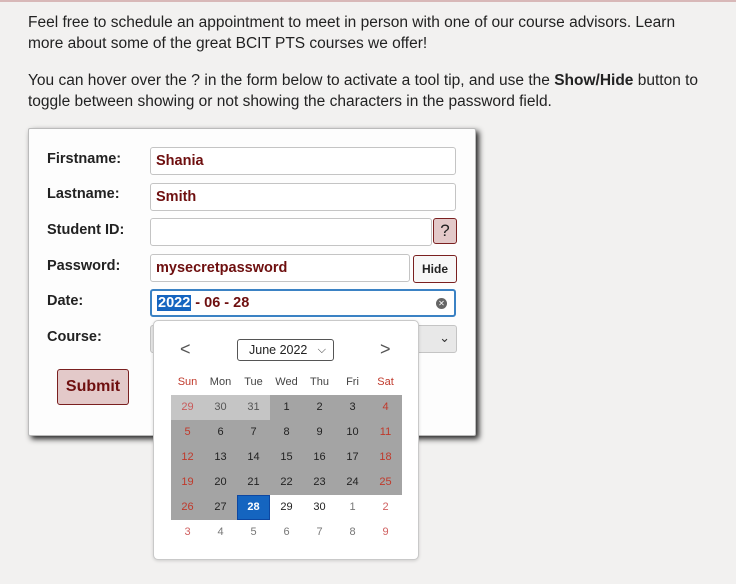 This screenshot has width=736, height=584. I want to click on top-border, so click(368, 1).